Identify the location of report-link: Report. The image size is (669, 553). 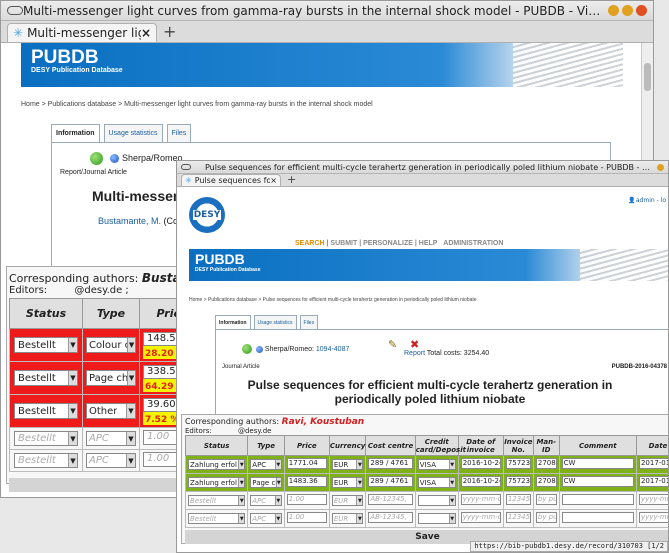
(414, 353).